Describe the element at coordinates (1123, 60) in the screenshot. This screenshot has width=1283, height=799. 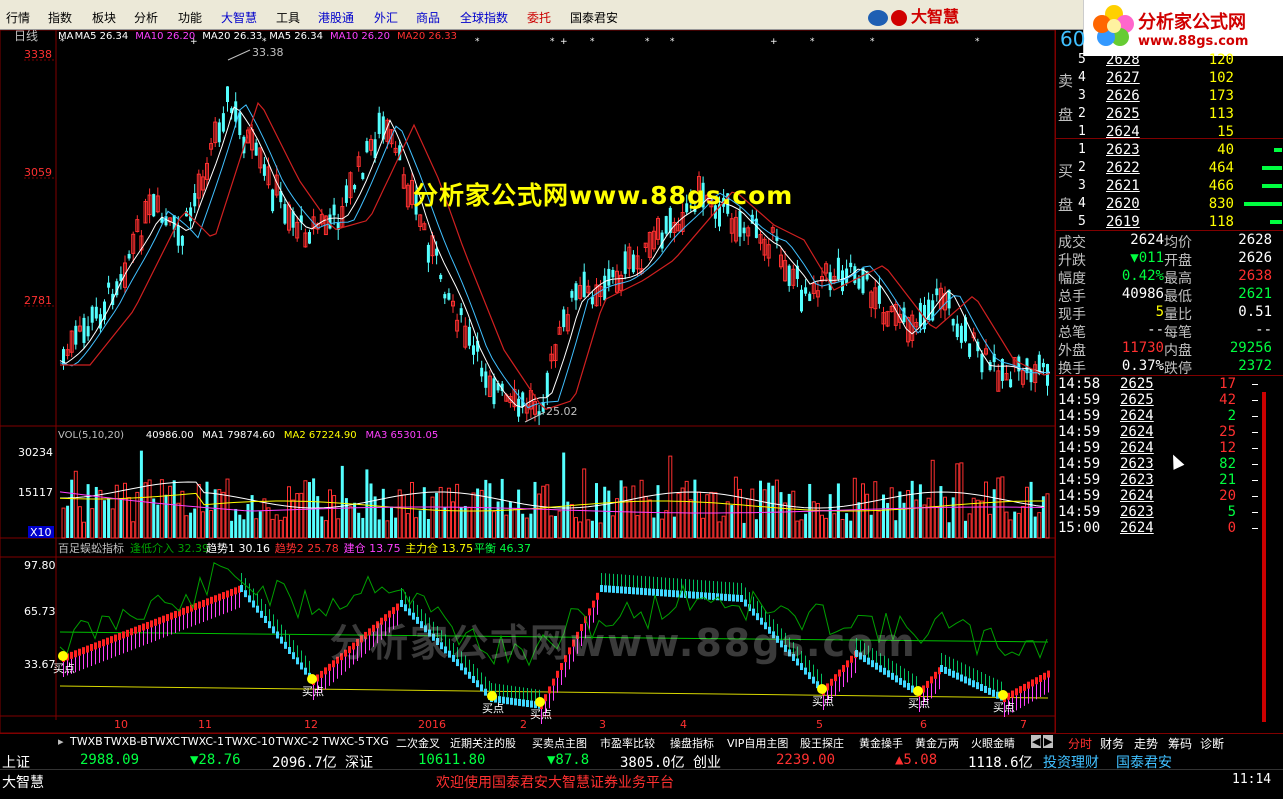
I see `ask-price-0: 2628` at that location.